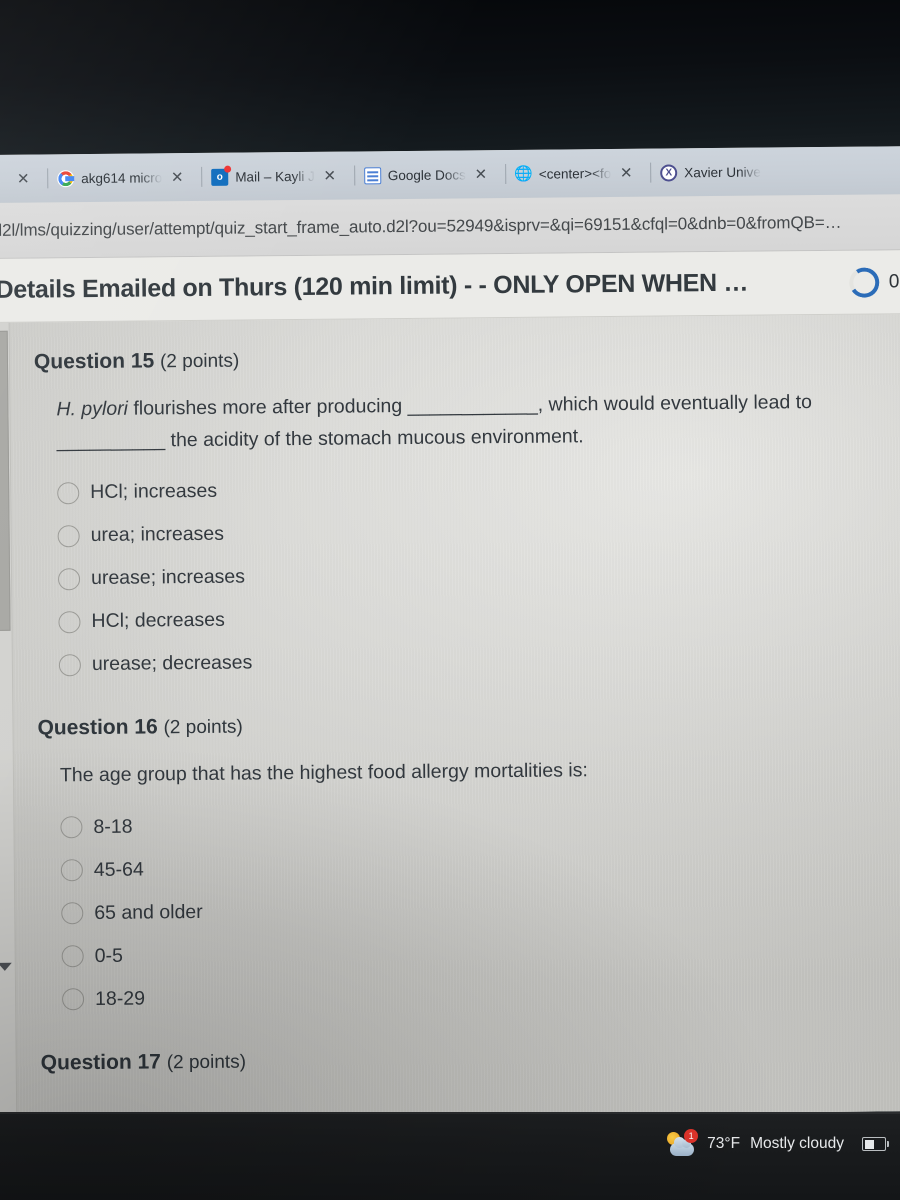 The width and height of the screenshot is (900, 1200). I want to click on question-17-number: Question 17, so click(101, 1062).